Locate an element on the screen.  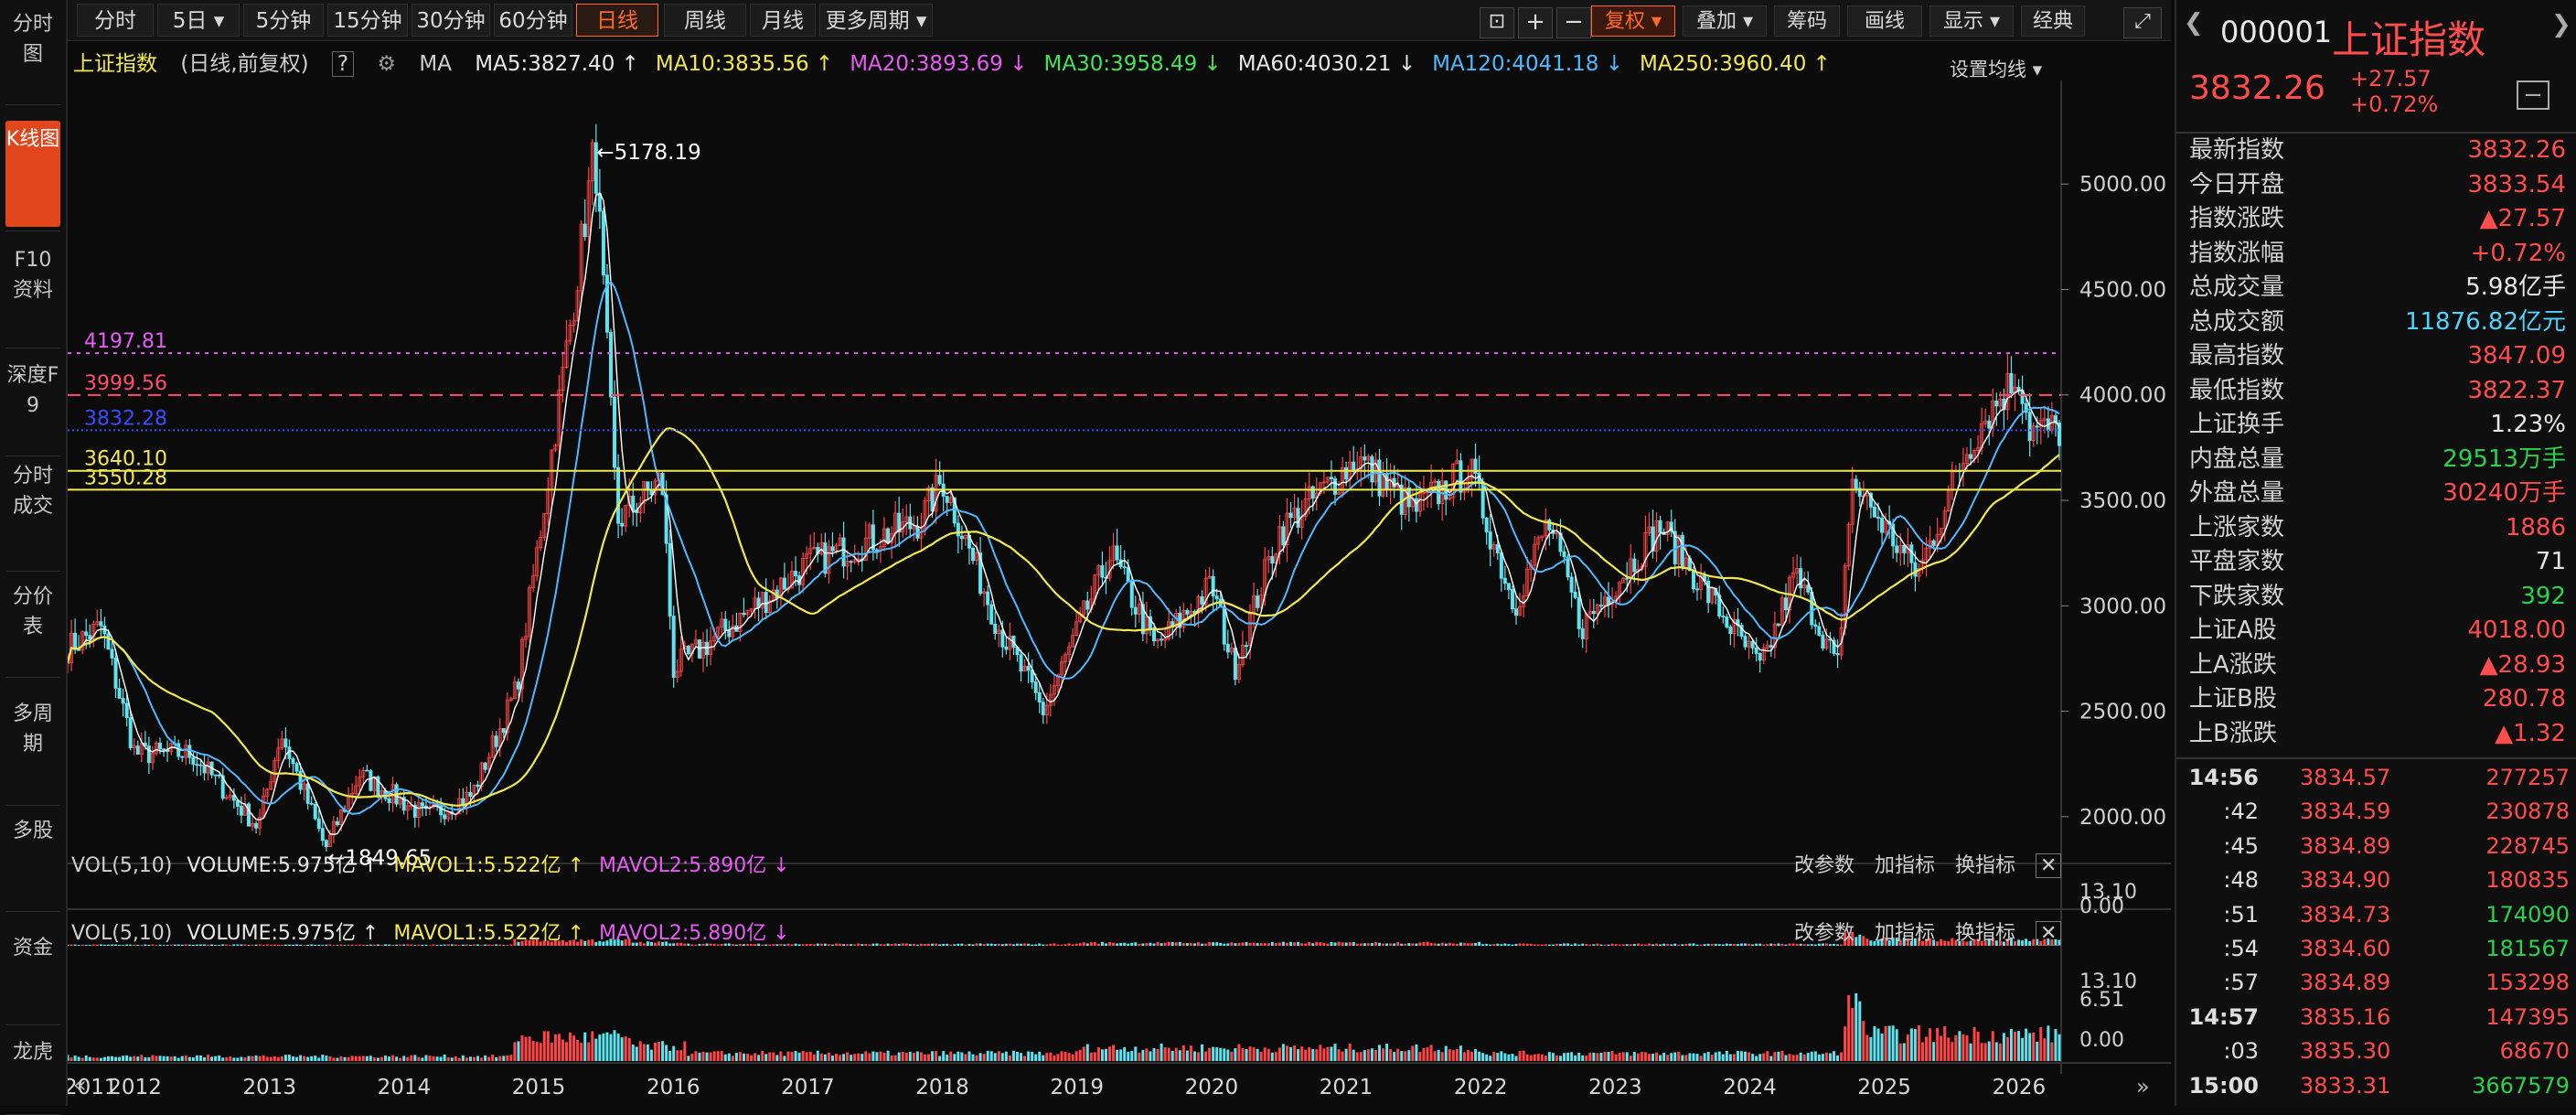
quote-row: 最高指数 3847.09 is located at coordinates (2377, 356).